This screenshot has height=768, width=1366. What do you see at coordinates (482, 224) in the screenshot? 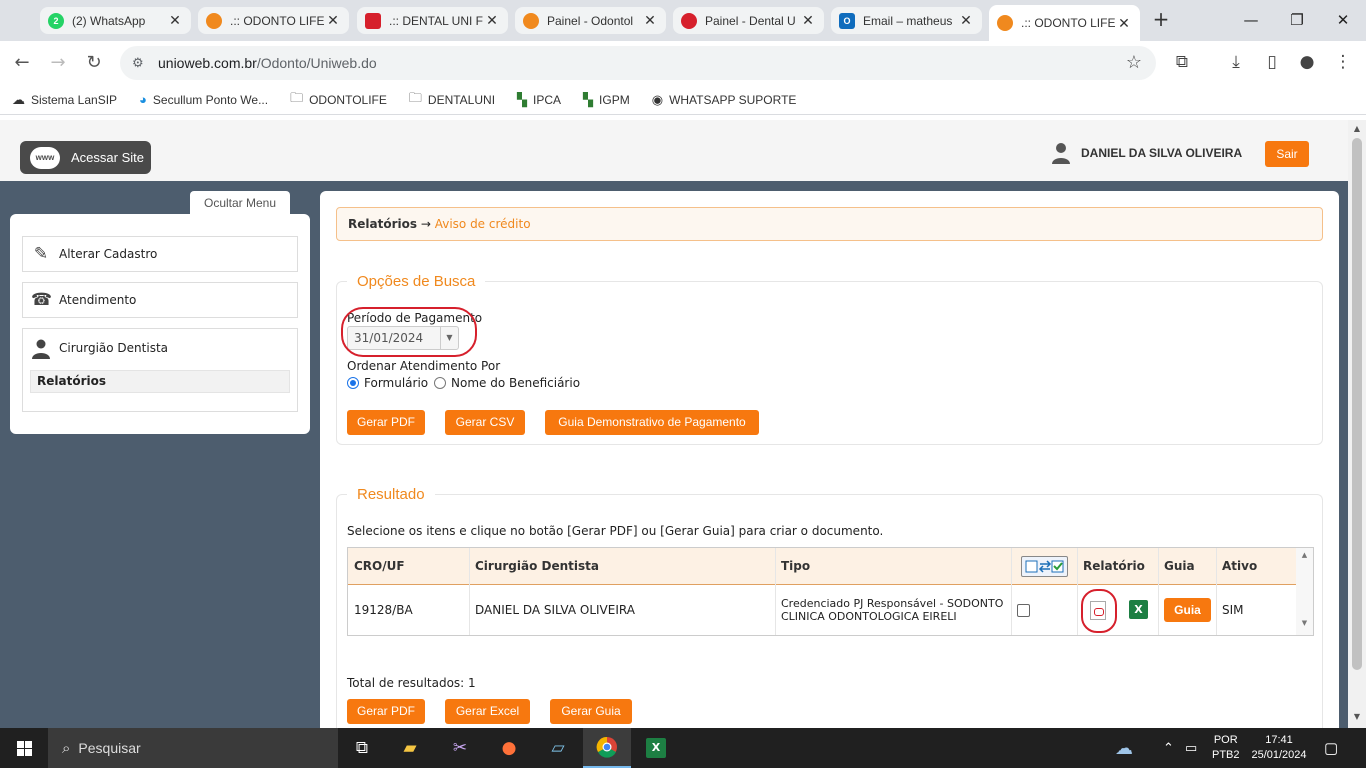
I see `breadcrumb-page: Aviso de crédito` at bounding box center [482, 224].